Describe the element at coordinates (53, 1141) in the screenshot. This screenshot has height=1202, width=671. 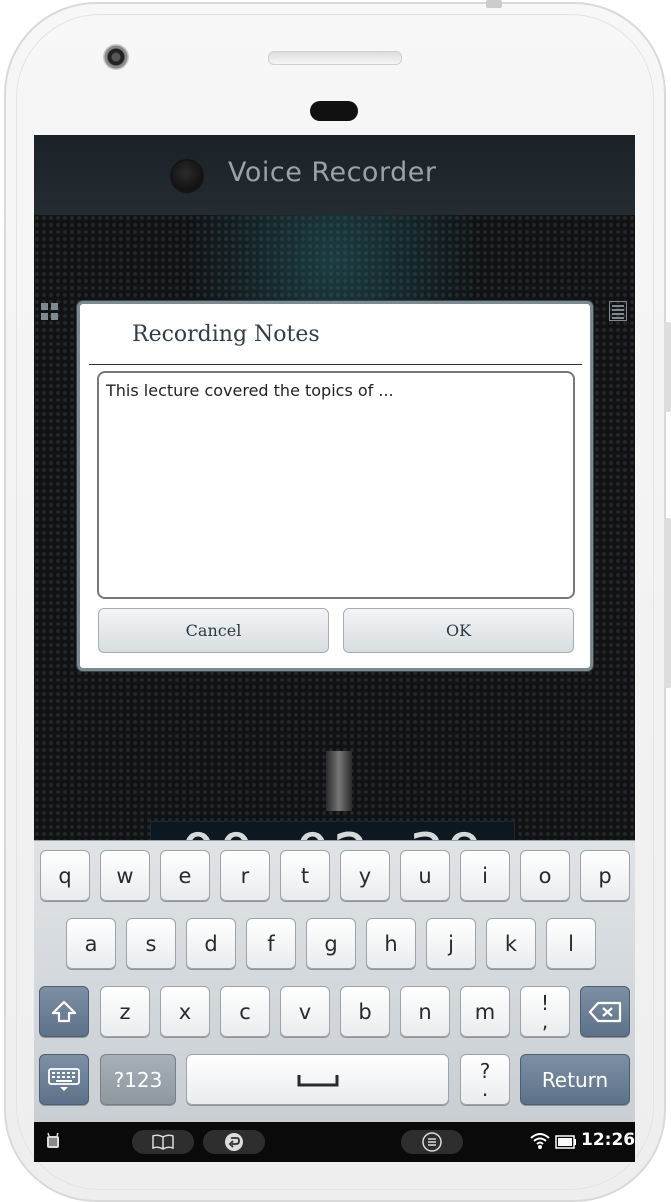
I see `android-debug-icon` at that location.